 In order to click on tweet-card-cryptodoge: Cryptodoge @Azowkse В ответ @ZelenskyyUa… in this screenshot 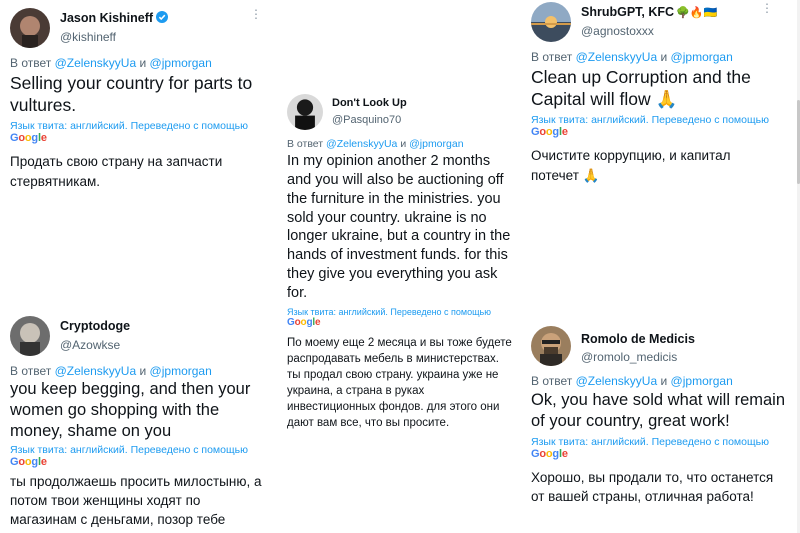, I will do `click(140, 423)`.